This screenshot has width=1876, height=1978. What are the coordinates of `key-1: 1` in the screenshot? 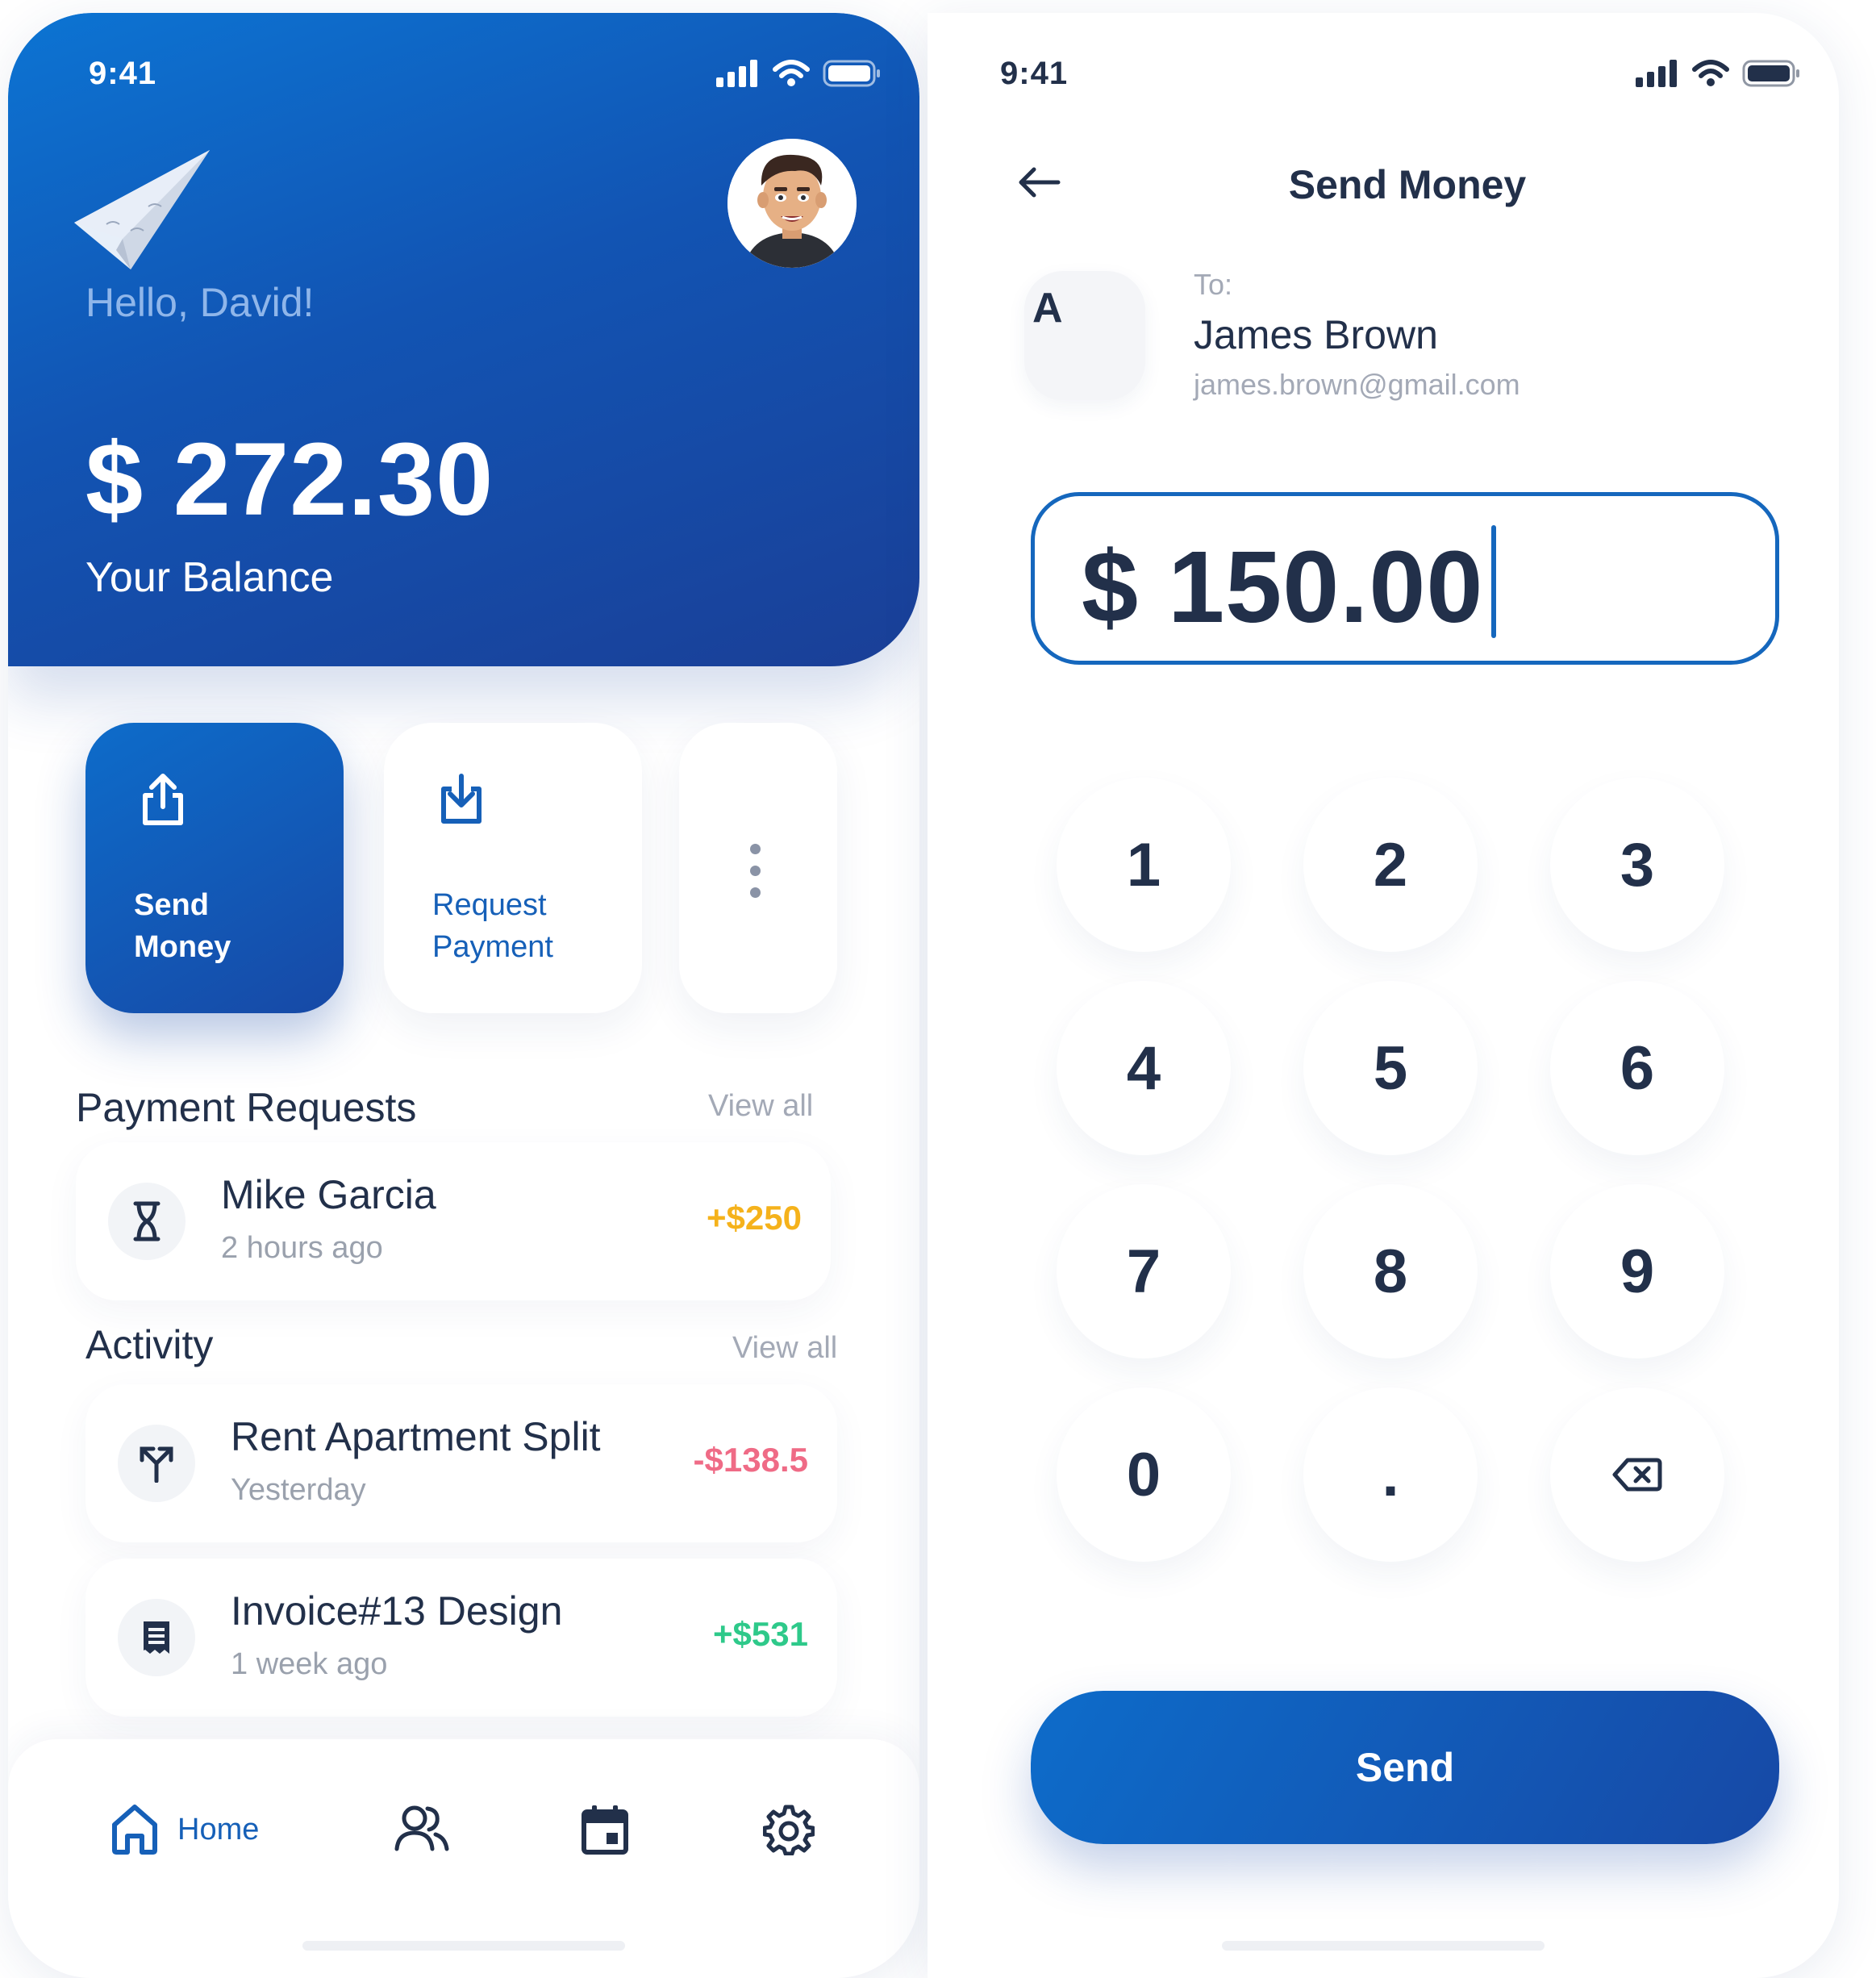 It's located at (1144, 865).